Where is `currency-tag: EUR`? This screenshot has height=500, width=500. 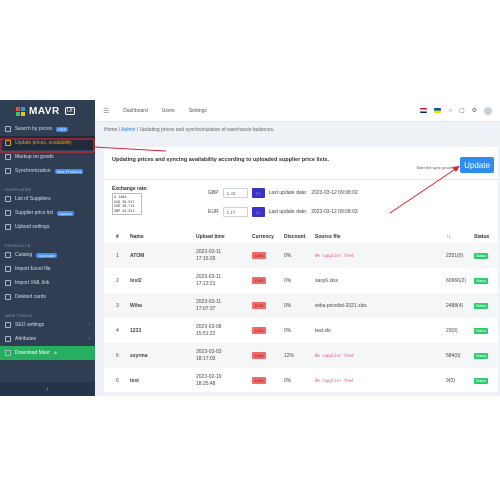 currency-tag: EUR is located at coordinates (259, 280).